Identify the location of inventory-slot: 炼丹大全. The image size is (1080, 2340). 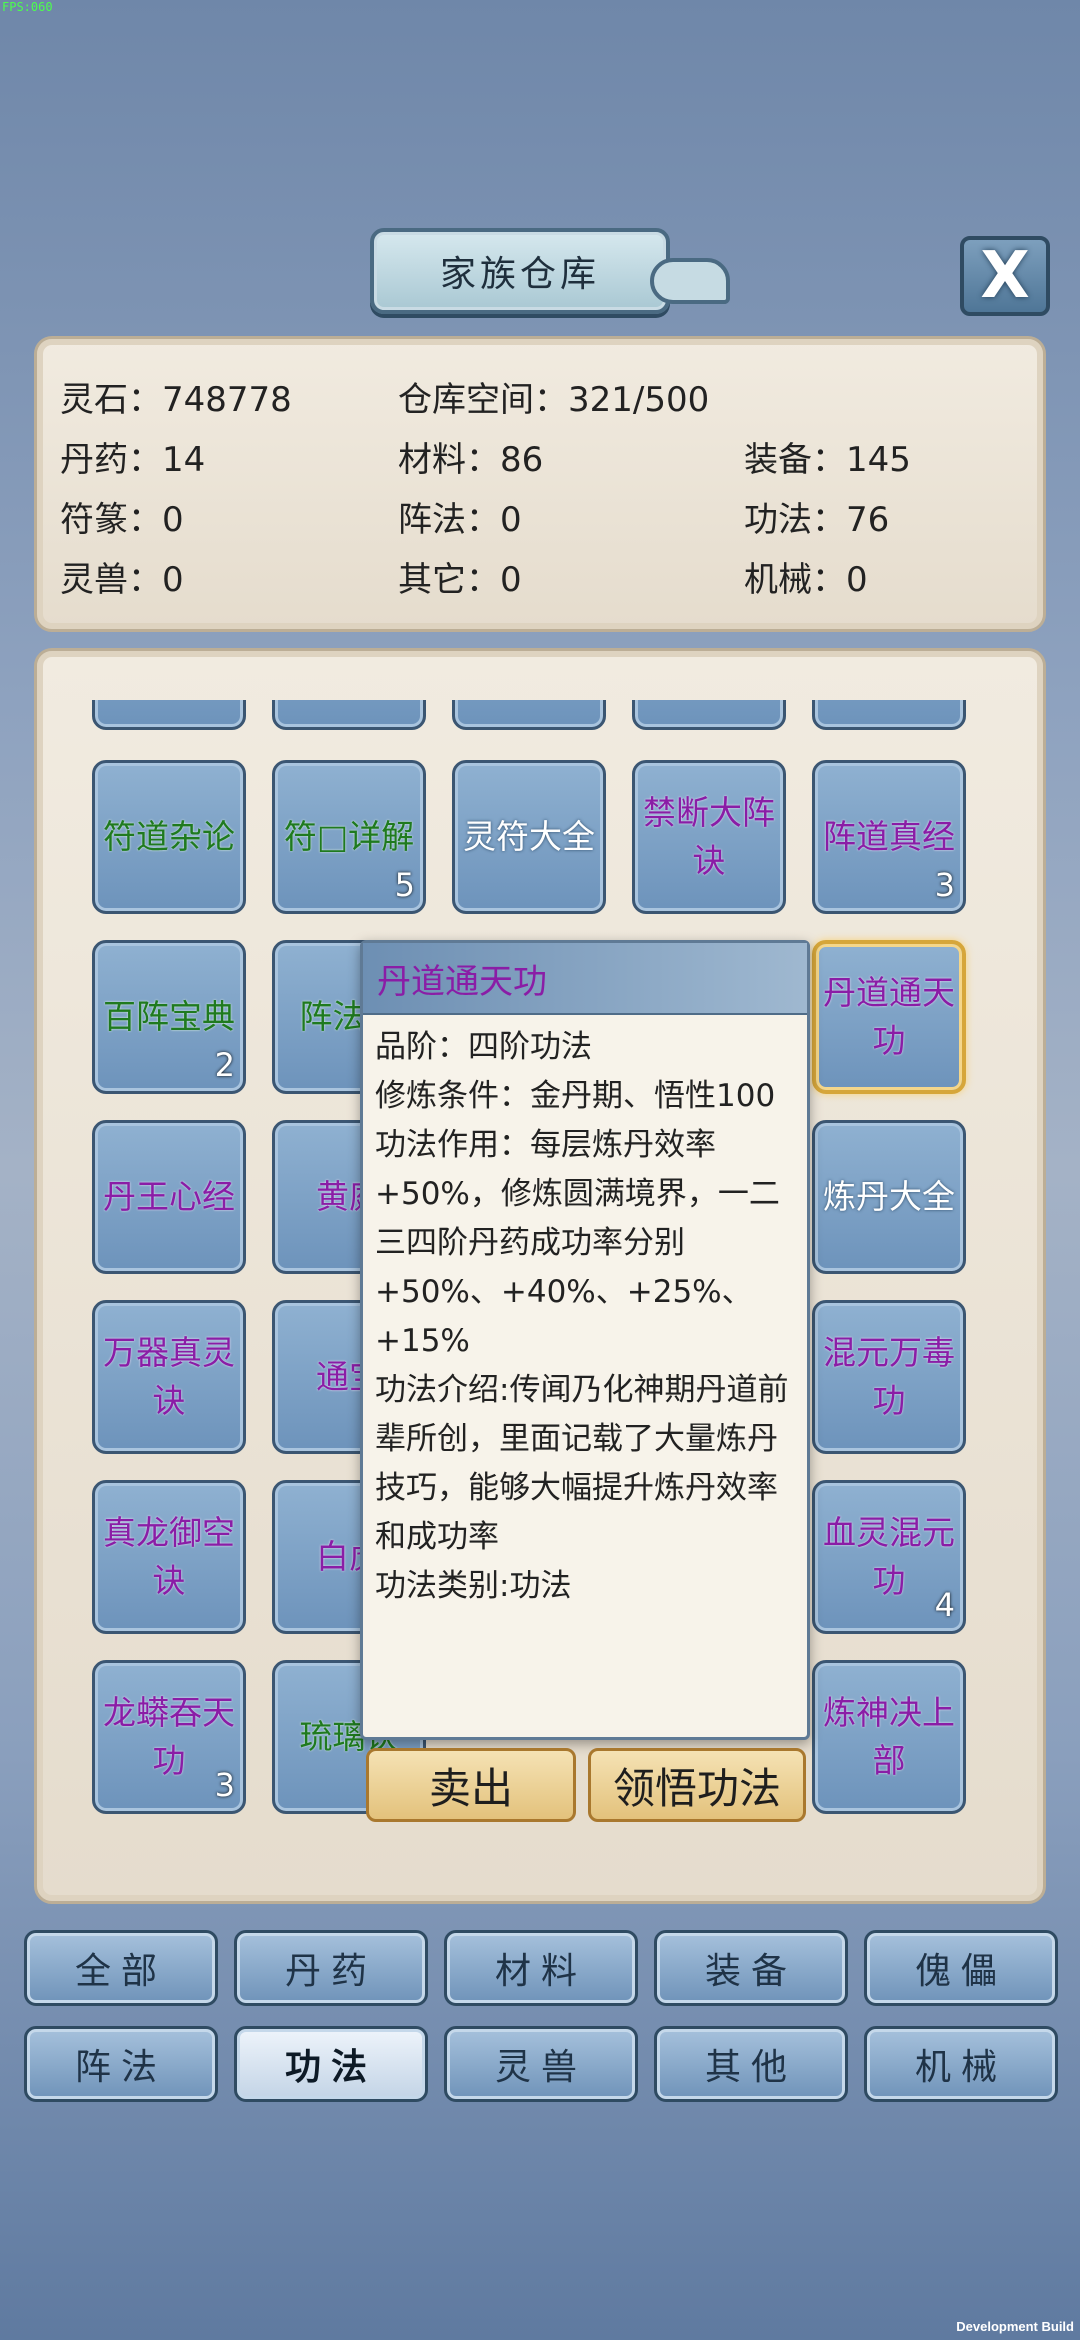
(889, 1197).